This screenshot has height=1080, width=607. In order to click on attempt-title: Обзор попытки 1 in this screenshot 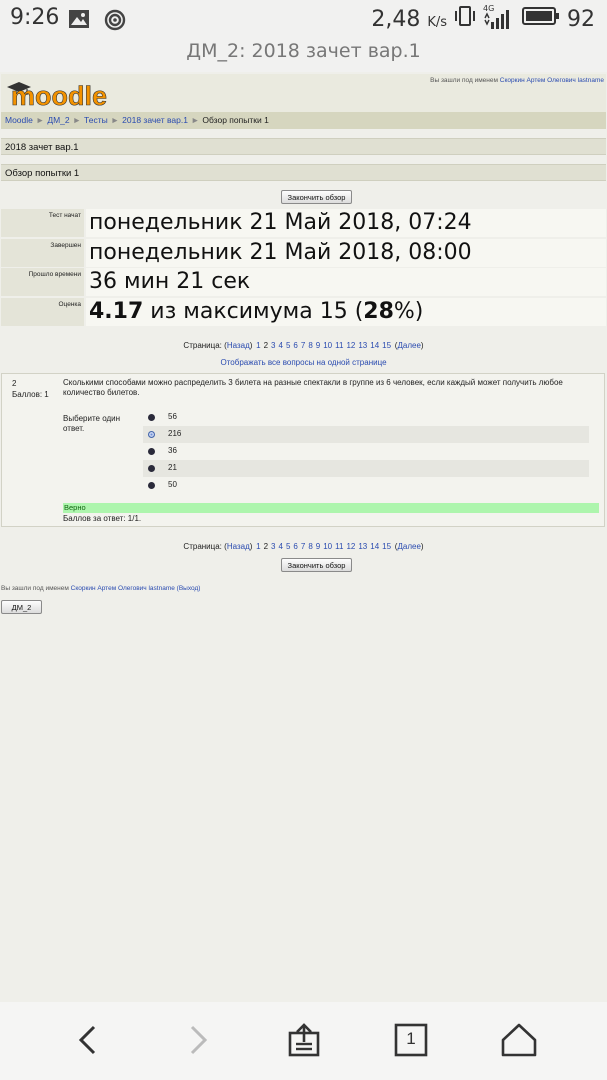, I will do `click(303, 172)`.